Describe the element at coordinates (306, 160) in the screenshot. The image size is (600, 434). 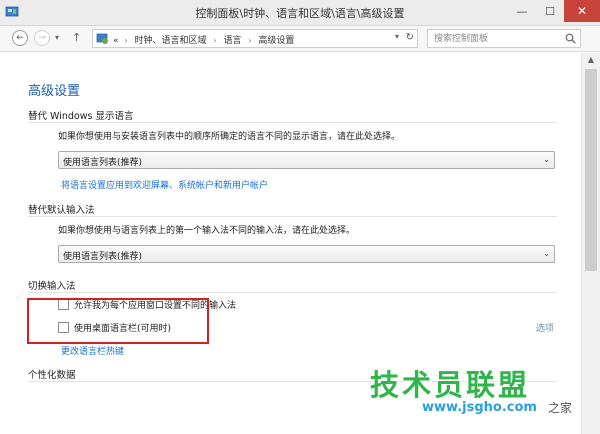
I see `display-language-select: 使用语言列表(推荐) ⌄` at that location.